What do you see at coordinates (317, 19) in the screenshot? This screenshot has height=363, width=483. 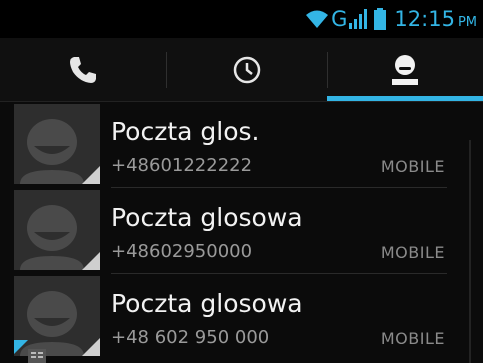 I see `wifi-icon` at bounding box center [317, 19].